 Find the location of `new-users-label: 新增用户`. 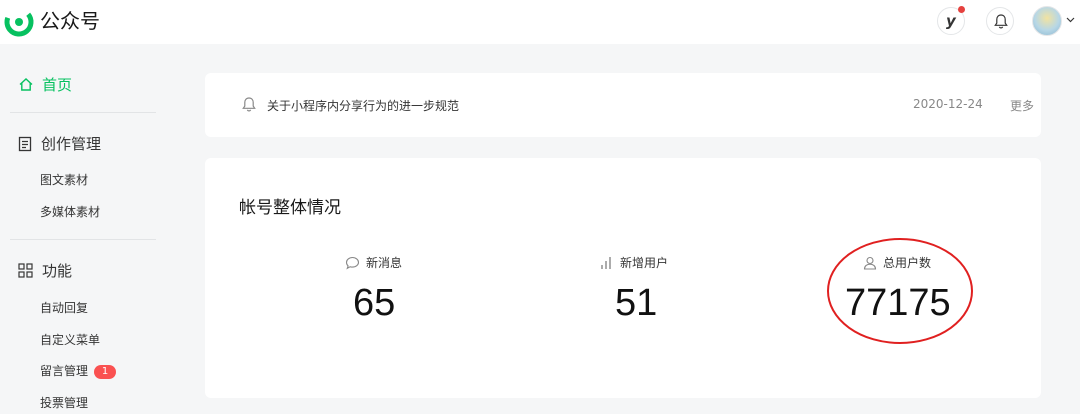

new-users-label: 新增用户 is located at coordinates (634, 262).